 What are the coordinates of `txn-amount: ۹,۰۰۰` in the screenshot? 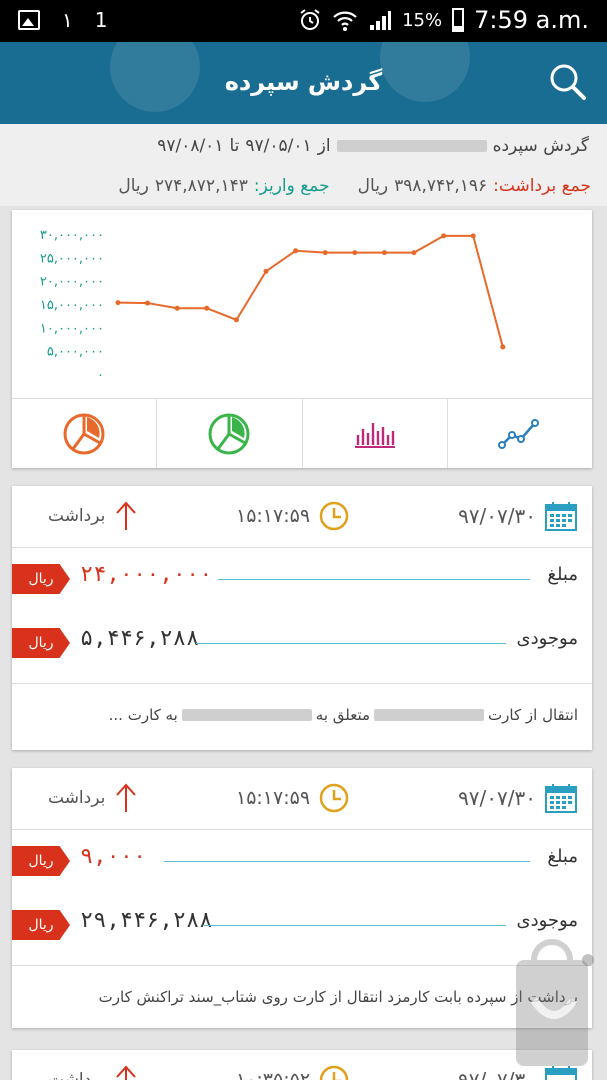 It's located at (113, 856).